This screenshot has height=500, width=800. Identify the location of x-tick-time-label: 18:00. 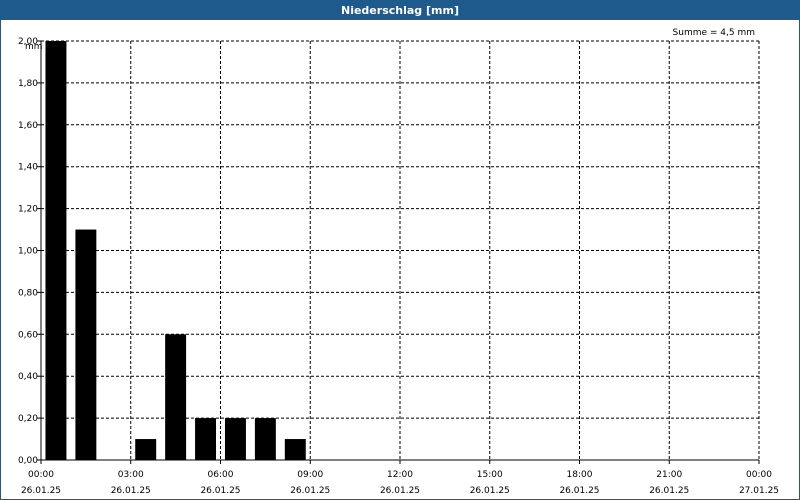
(580, 475).